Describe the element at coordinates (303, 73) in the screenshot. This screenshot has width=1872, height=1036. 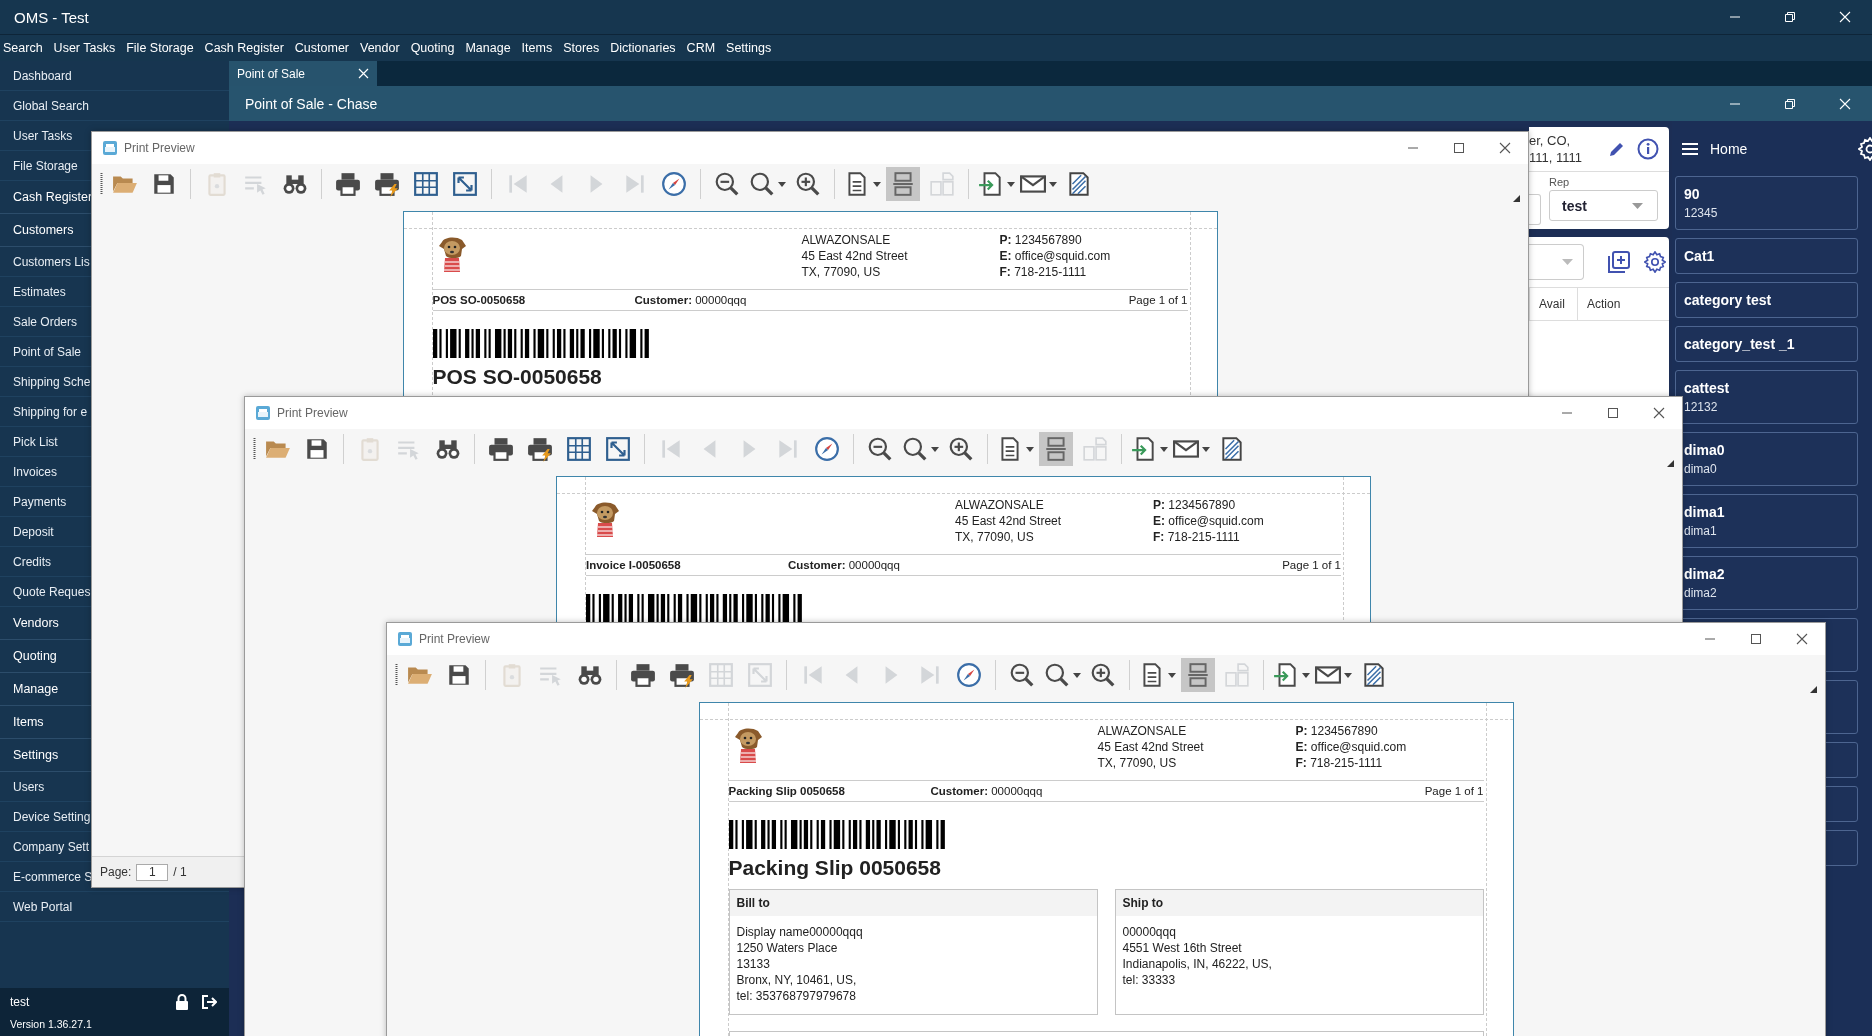
I see `tab: Point of Sale` at that location.